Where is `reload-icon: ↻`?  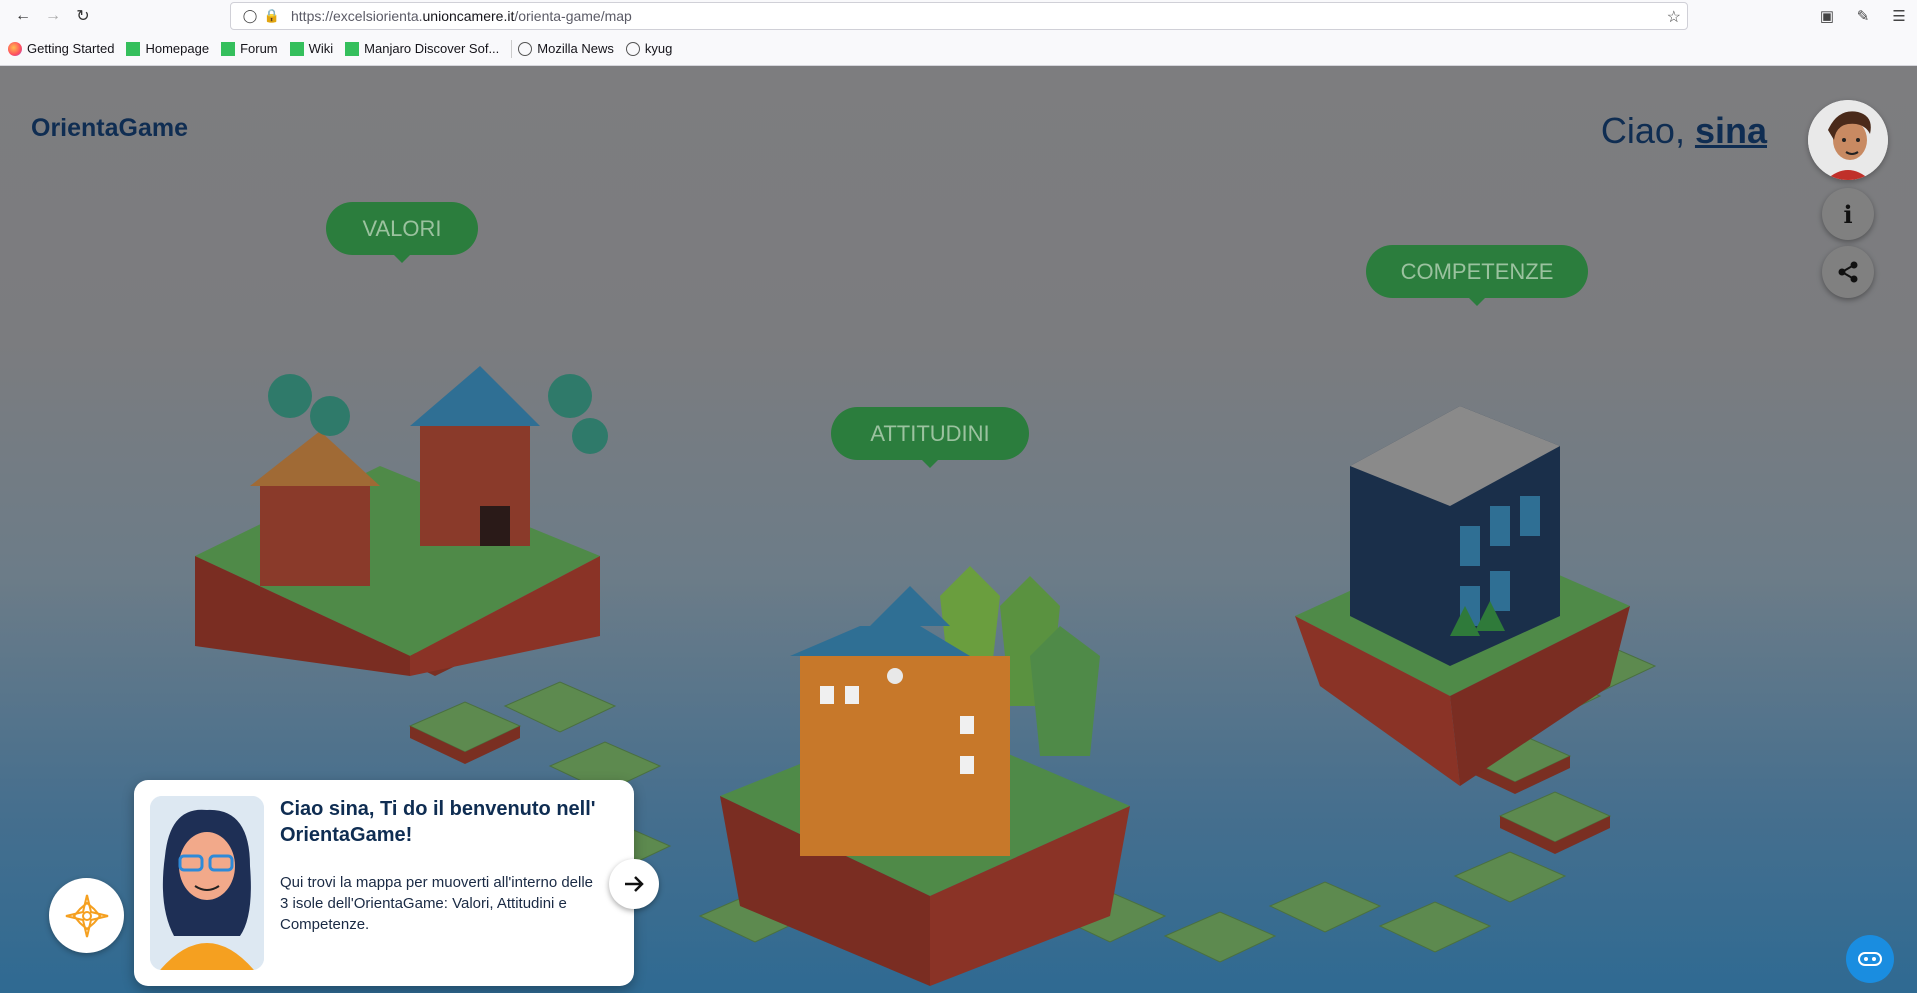
reload-icon: ↻ is located at coordinates (83, 16).